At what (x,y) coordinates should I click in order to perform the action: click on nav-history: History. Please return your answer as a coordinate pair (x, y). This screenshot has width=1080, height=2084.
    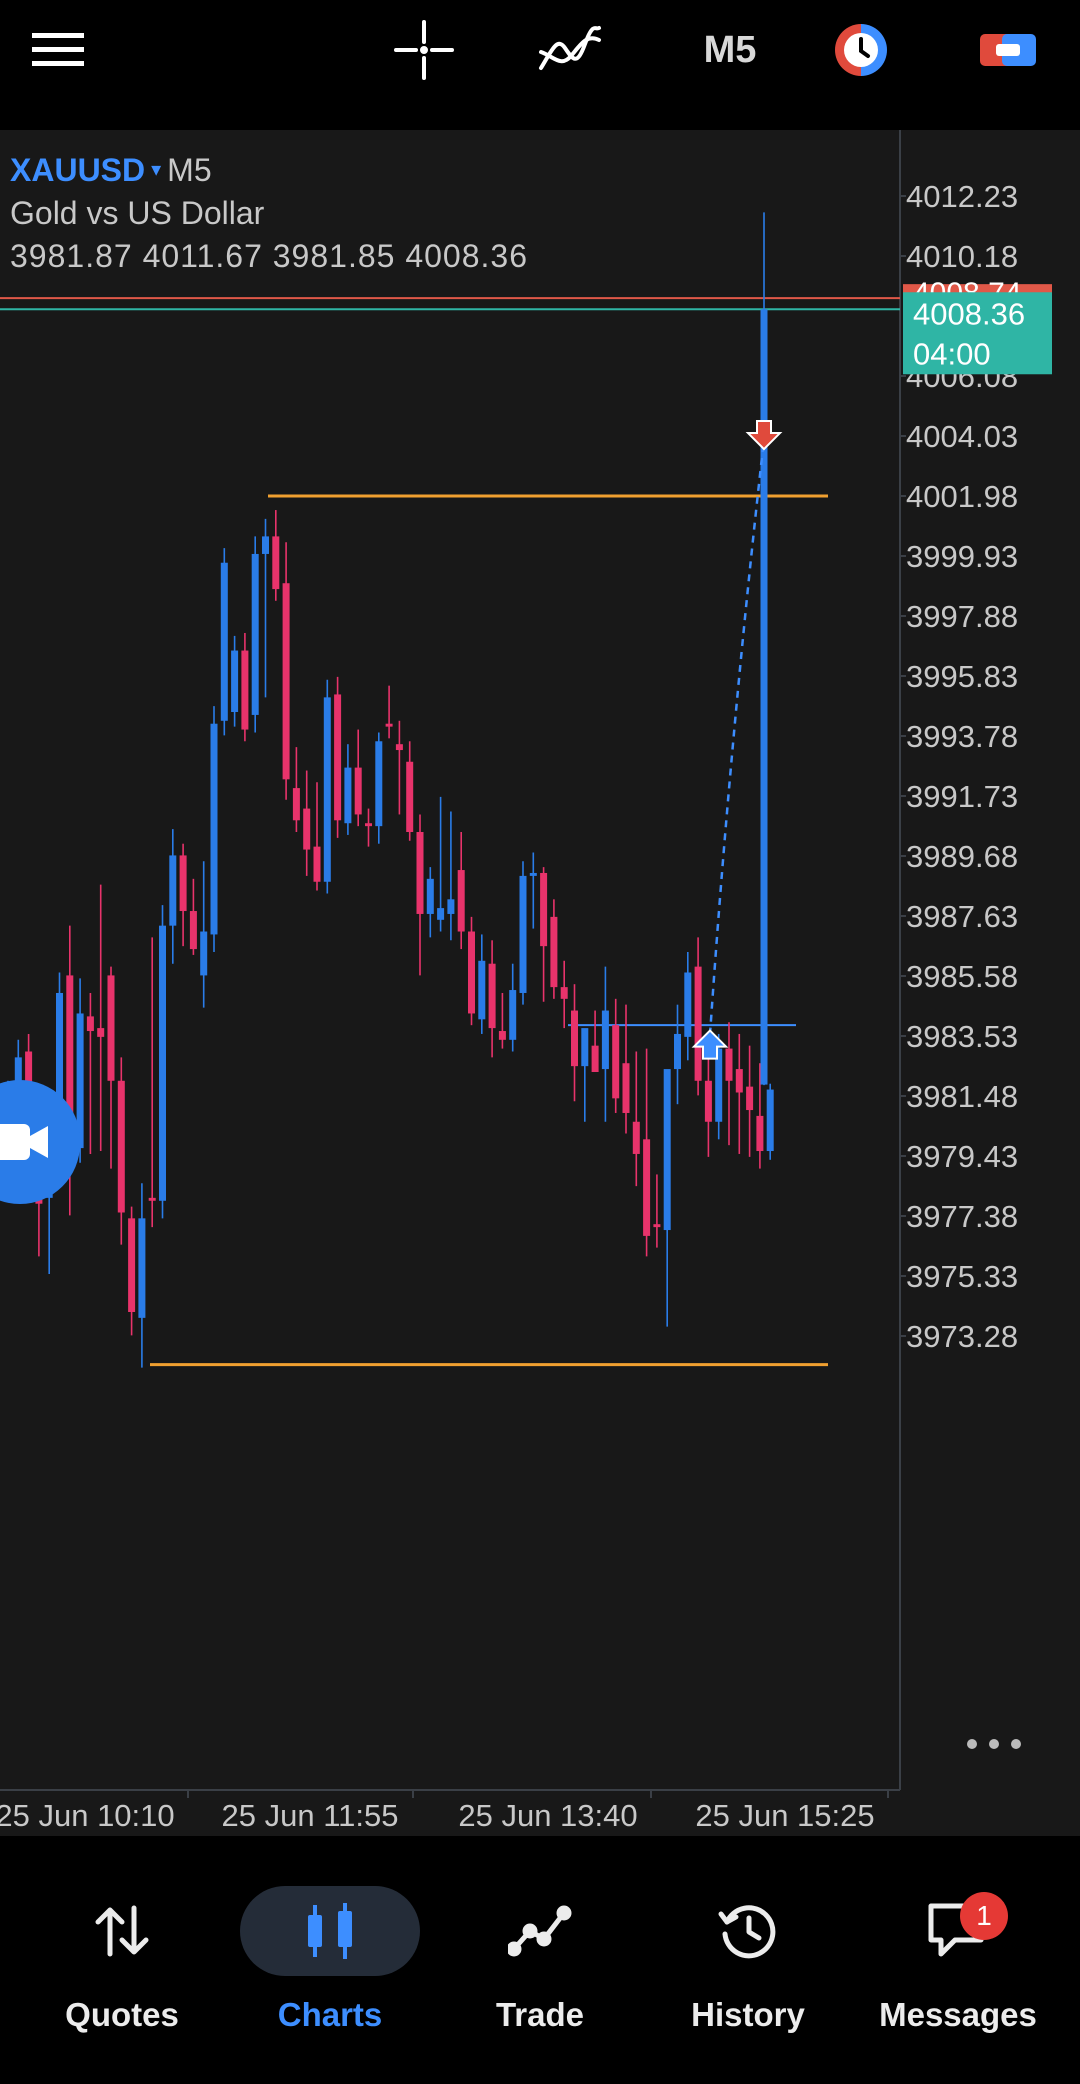
    Looking at the image, I should click on (748, 1971).